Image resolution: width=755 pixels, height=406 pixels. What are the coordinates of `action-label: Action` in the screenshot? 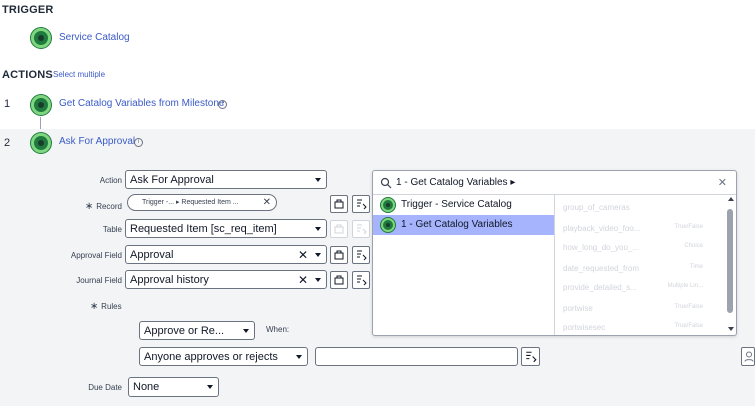 It's located at (110, 180).